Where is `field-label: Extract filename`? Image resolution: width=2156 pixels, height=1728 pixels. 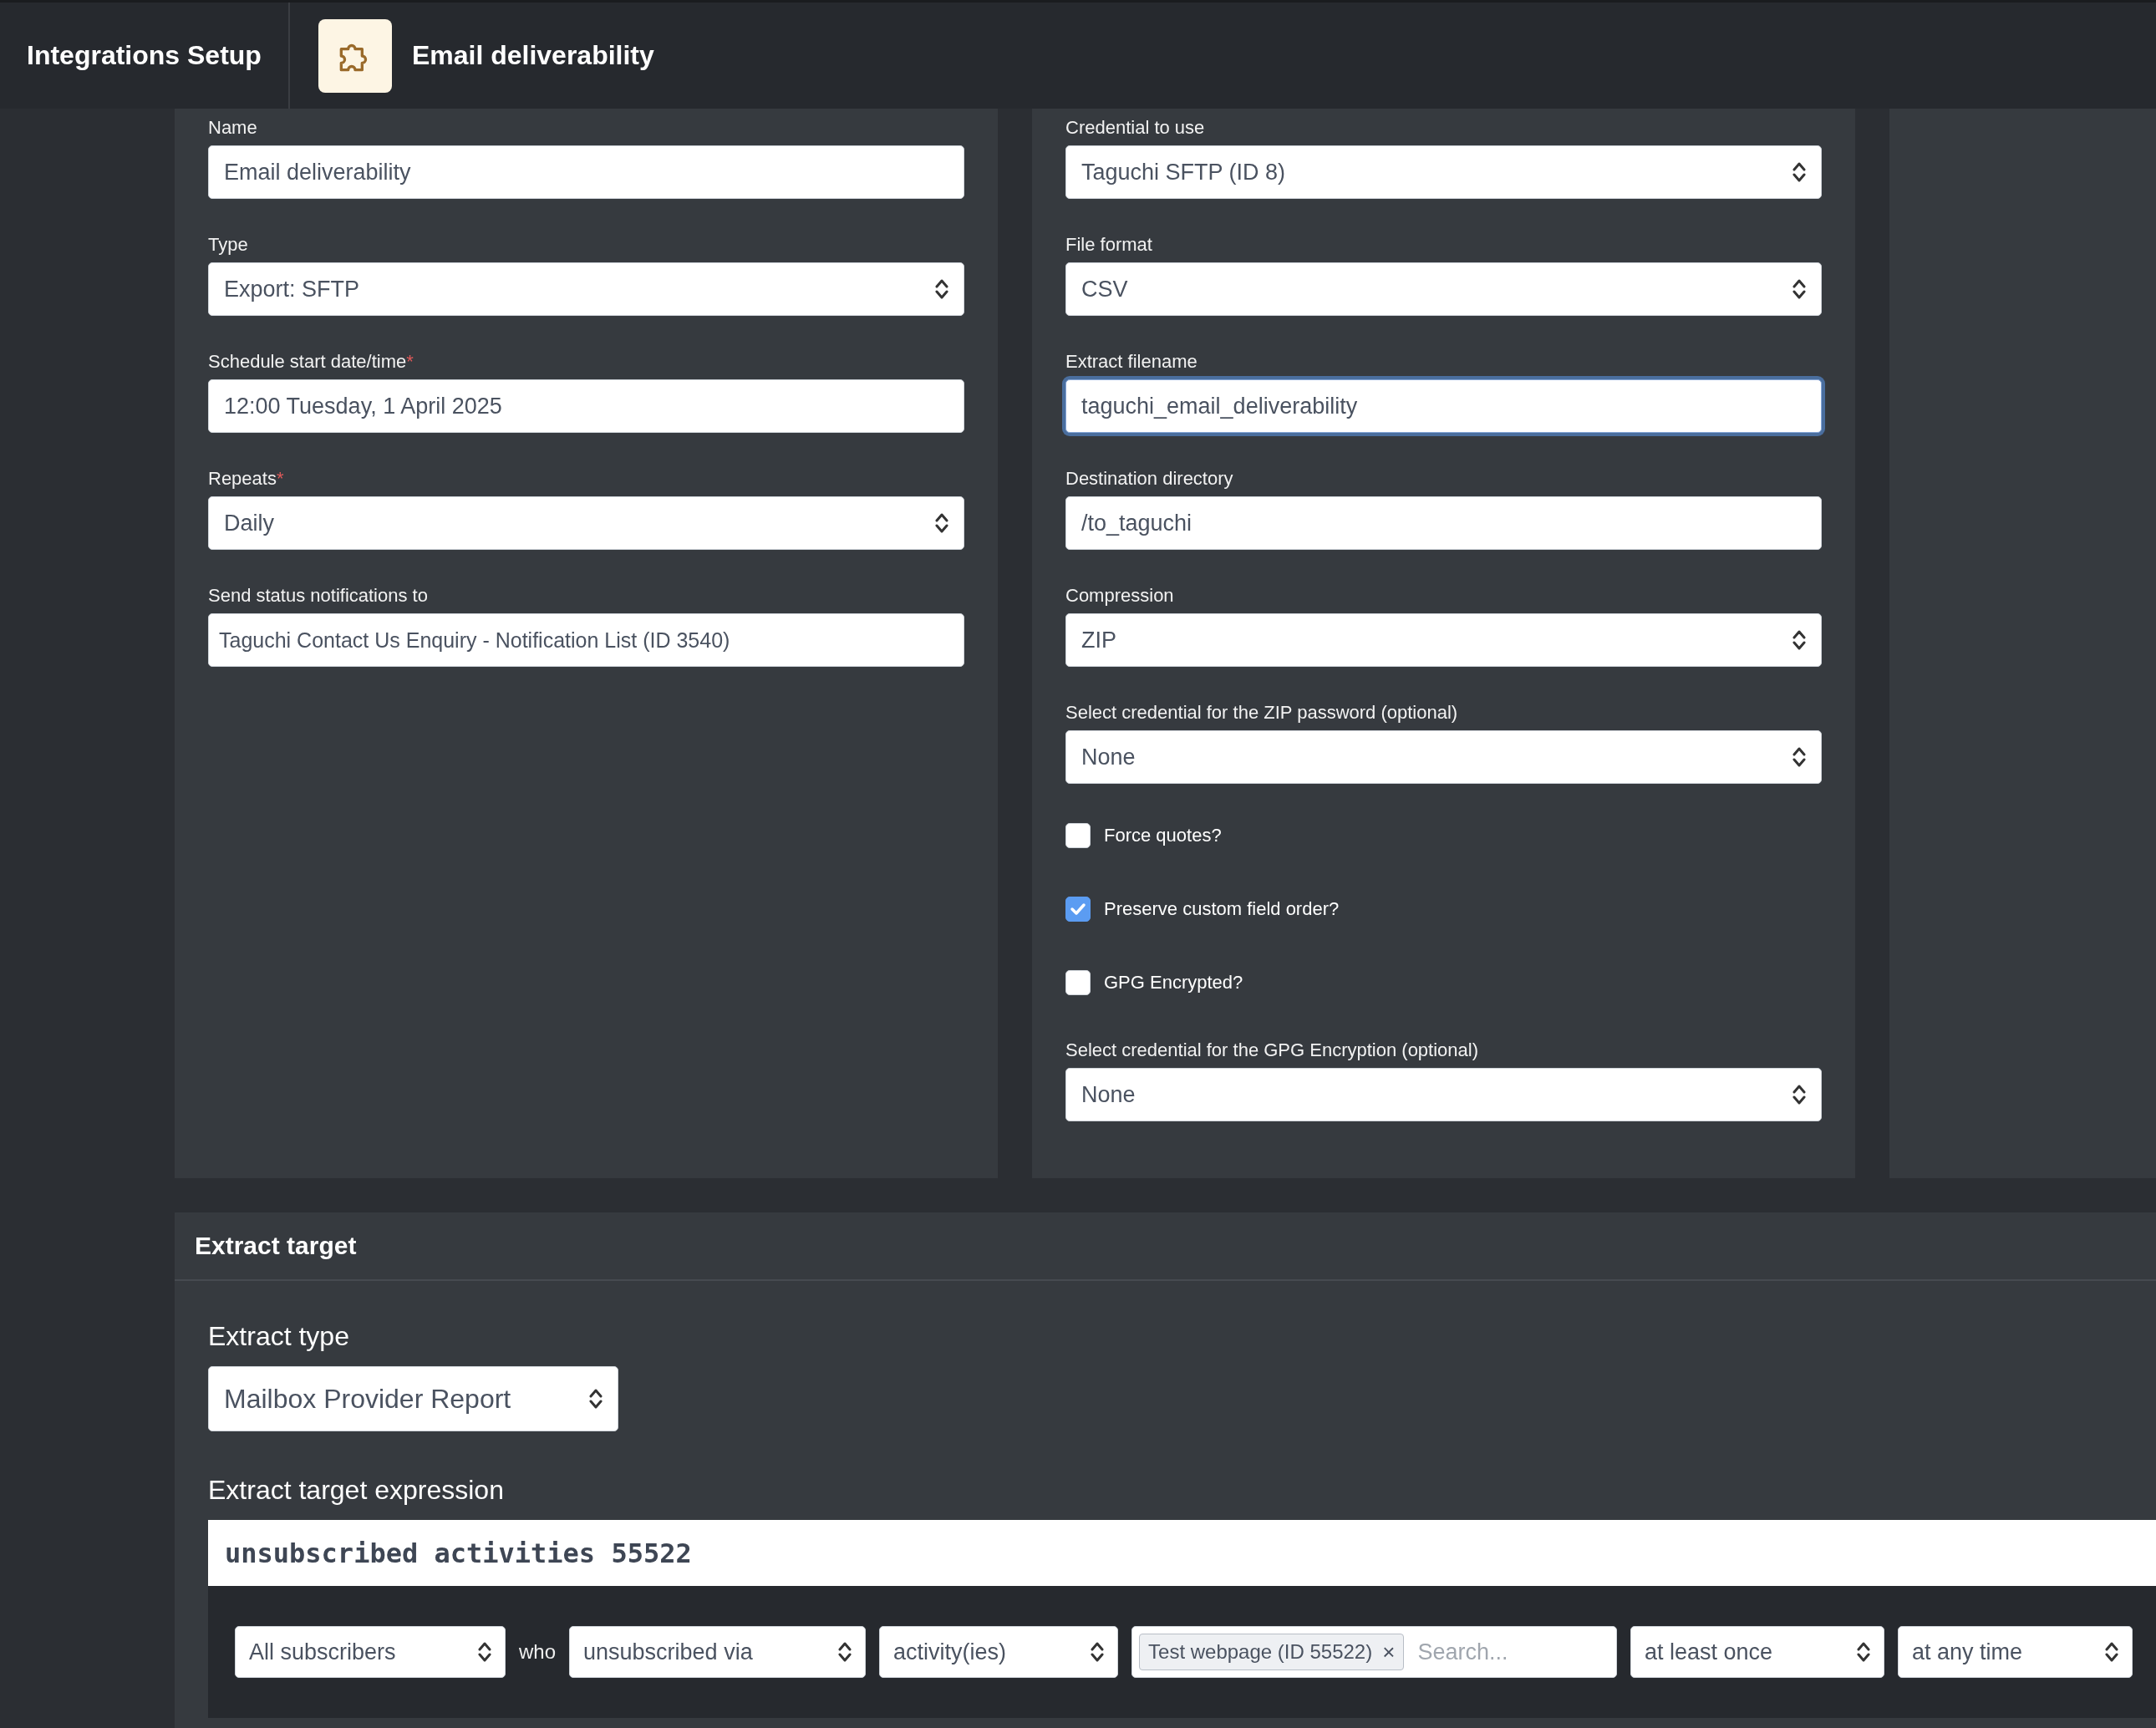
field-label: Extract filename is located at coordinates (1131, 361).